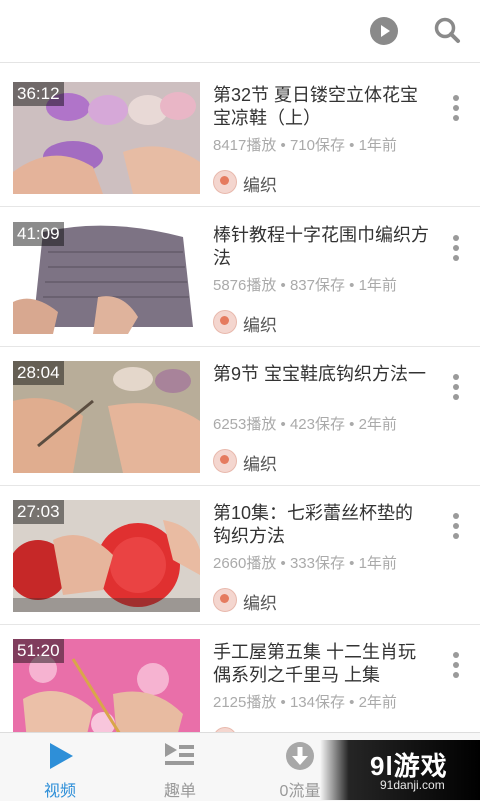  Describe the element at coordinates (106, 417) in the screenshot. I see `video-thumbnail: 28:04` at that location.